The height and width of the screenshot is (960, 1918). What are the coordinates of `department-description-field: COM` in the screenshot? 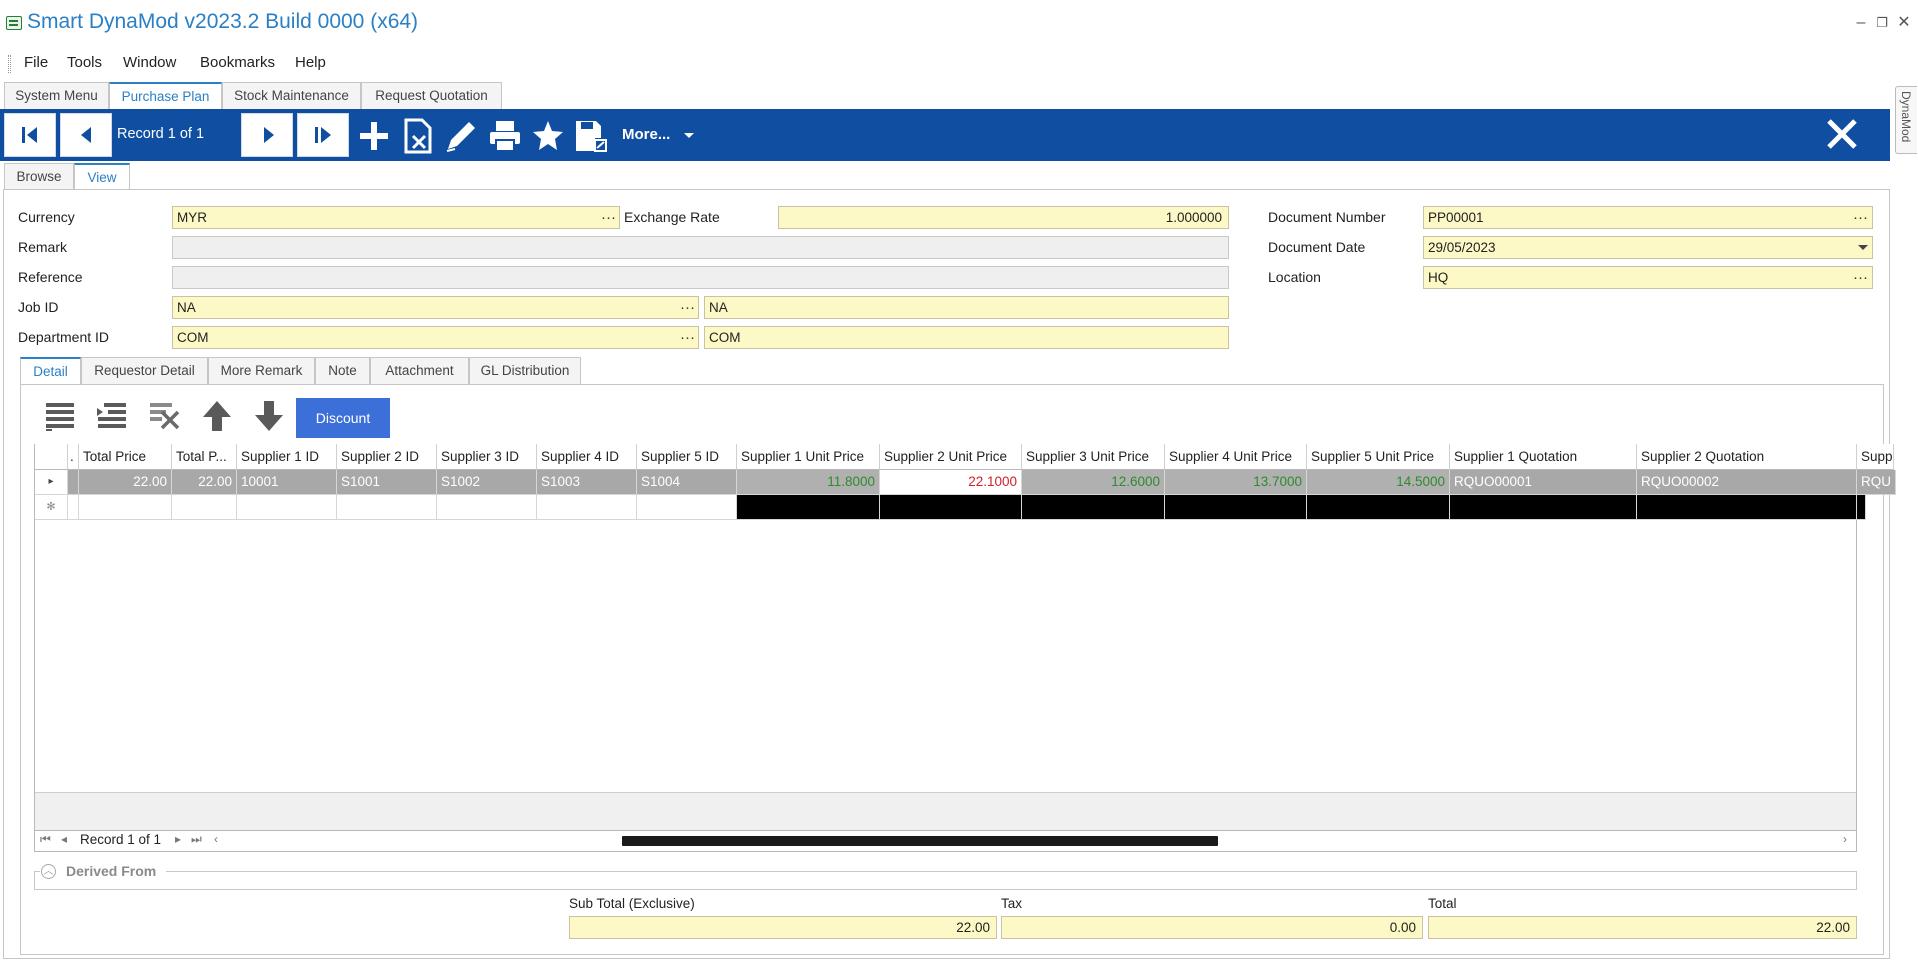 It's located at (966, 337).